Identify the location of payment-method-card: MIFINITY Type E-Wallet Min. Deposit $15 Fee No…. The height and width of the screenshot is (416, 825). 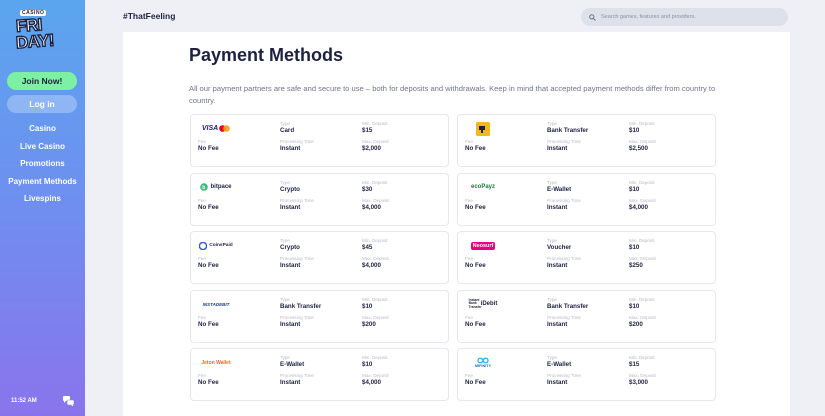
(586, 374).